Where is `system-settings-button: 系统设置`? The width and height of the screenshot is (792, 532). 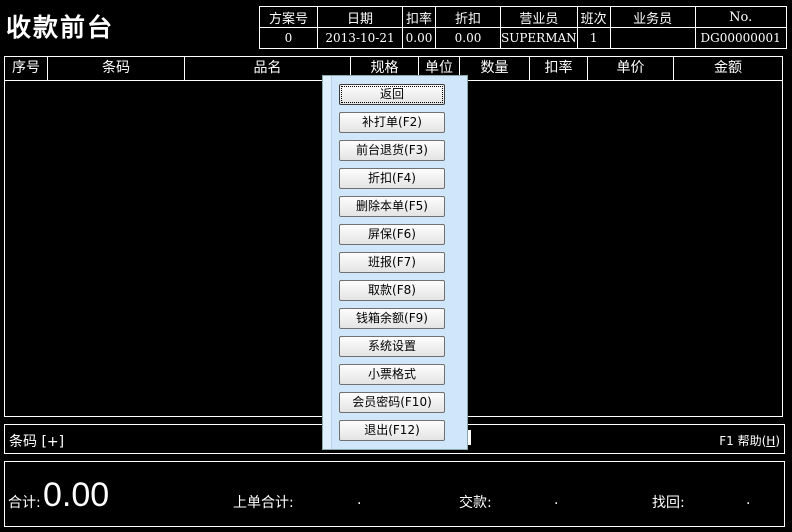 system-settings-button: 系统设置 is located at coordinates (392, 346).